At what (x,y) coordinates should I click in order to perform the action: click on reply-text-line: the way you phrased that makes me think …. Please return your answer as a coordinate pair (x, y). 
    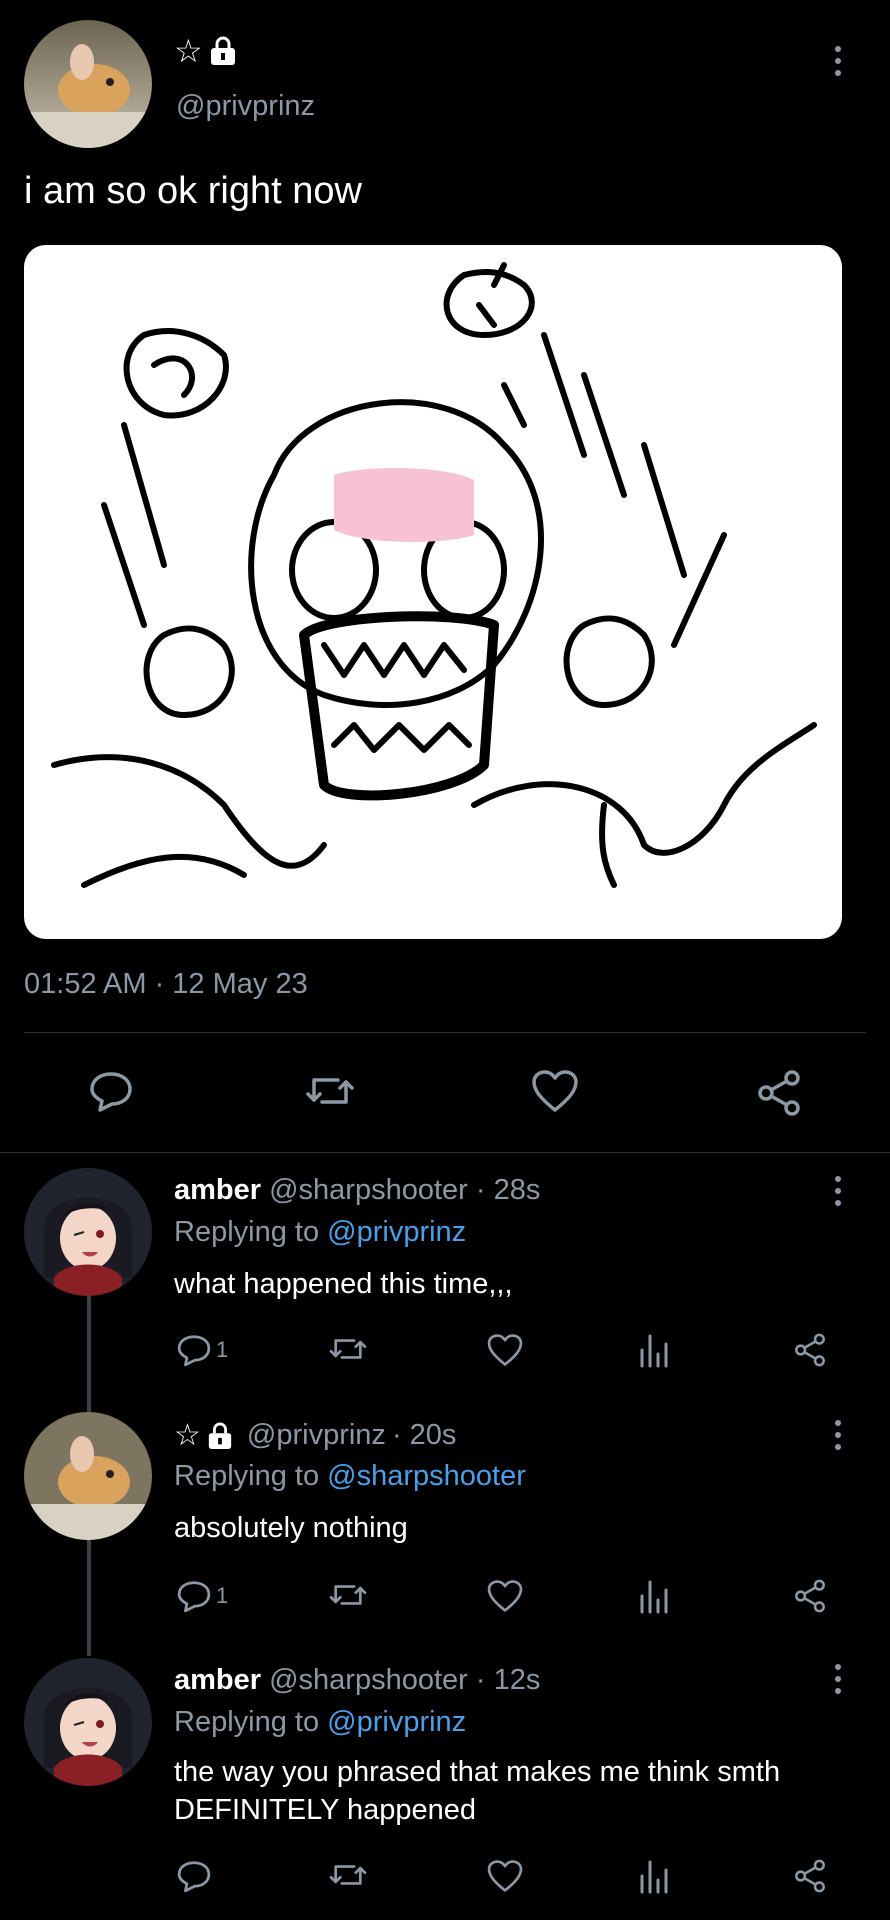
    Looking at the image, I should click on (477, 1772).